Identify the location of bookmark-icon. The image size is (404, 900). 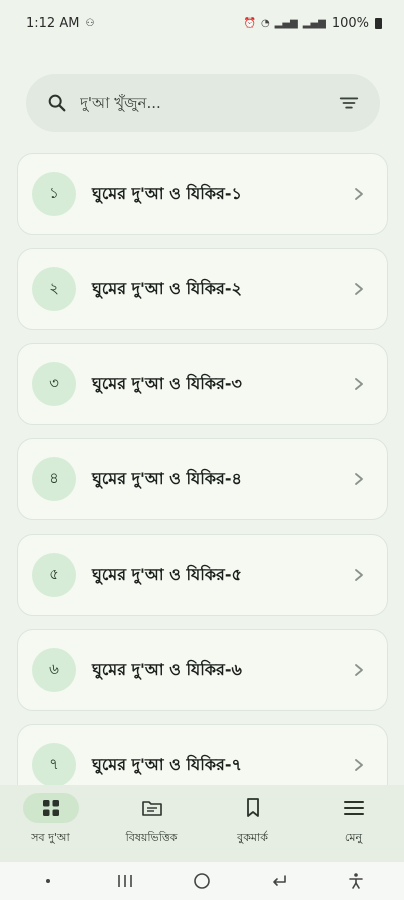
(252, 807).